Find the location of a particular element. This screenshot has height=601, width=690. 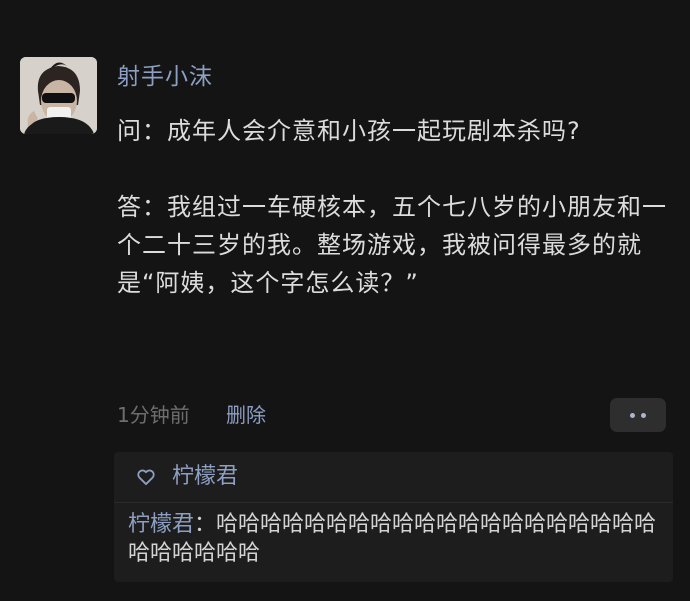

post-question: 问：成年人会介意和小孩一起玩剧本杀吗? is located at coordinates (349, 131).